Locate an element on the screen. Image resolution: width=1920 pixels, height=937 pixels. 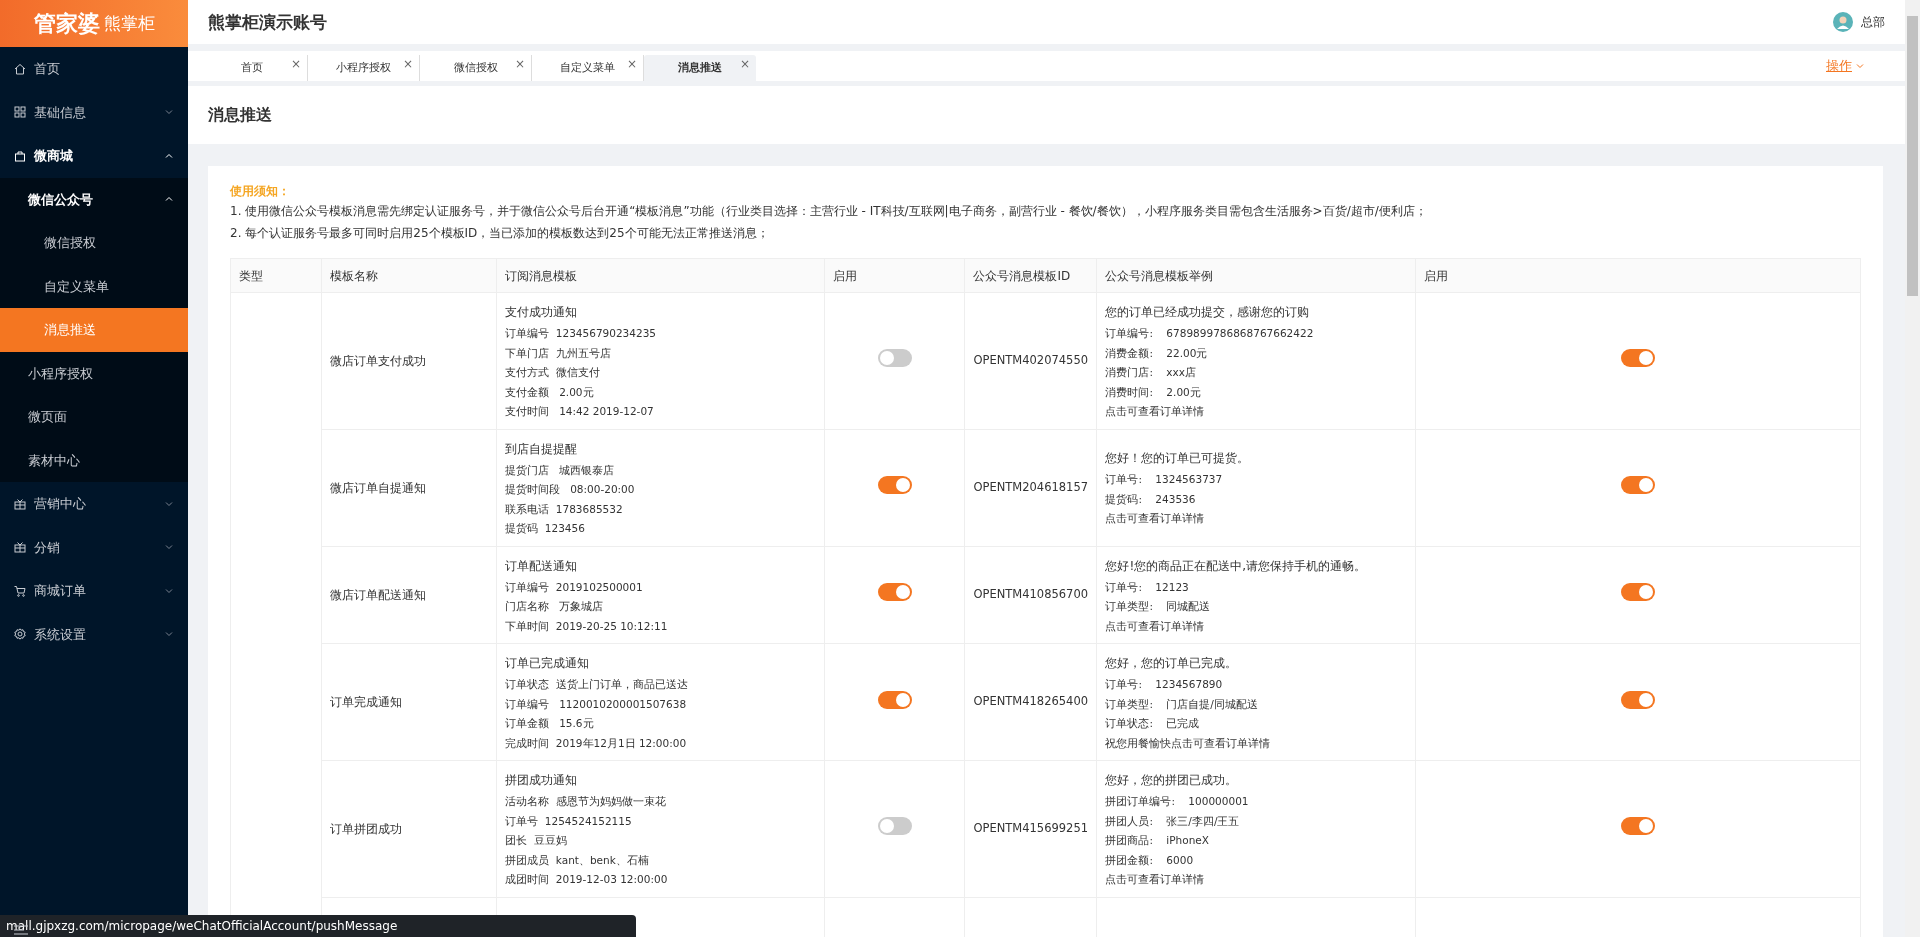
sidebar-item: 微商城 is located at coordinates (94, 156).